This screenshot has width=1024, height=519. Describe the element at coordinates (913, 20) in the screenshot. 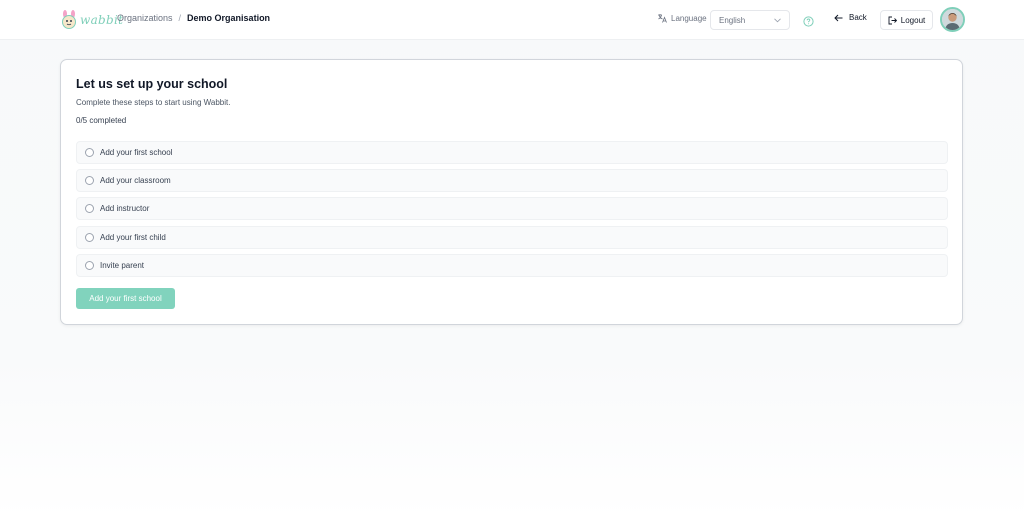

I see `logout-button-label: Logout` at that location.